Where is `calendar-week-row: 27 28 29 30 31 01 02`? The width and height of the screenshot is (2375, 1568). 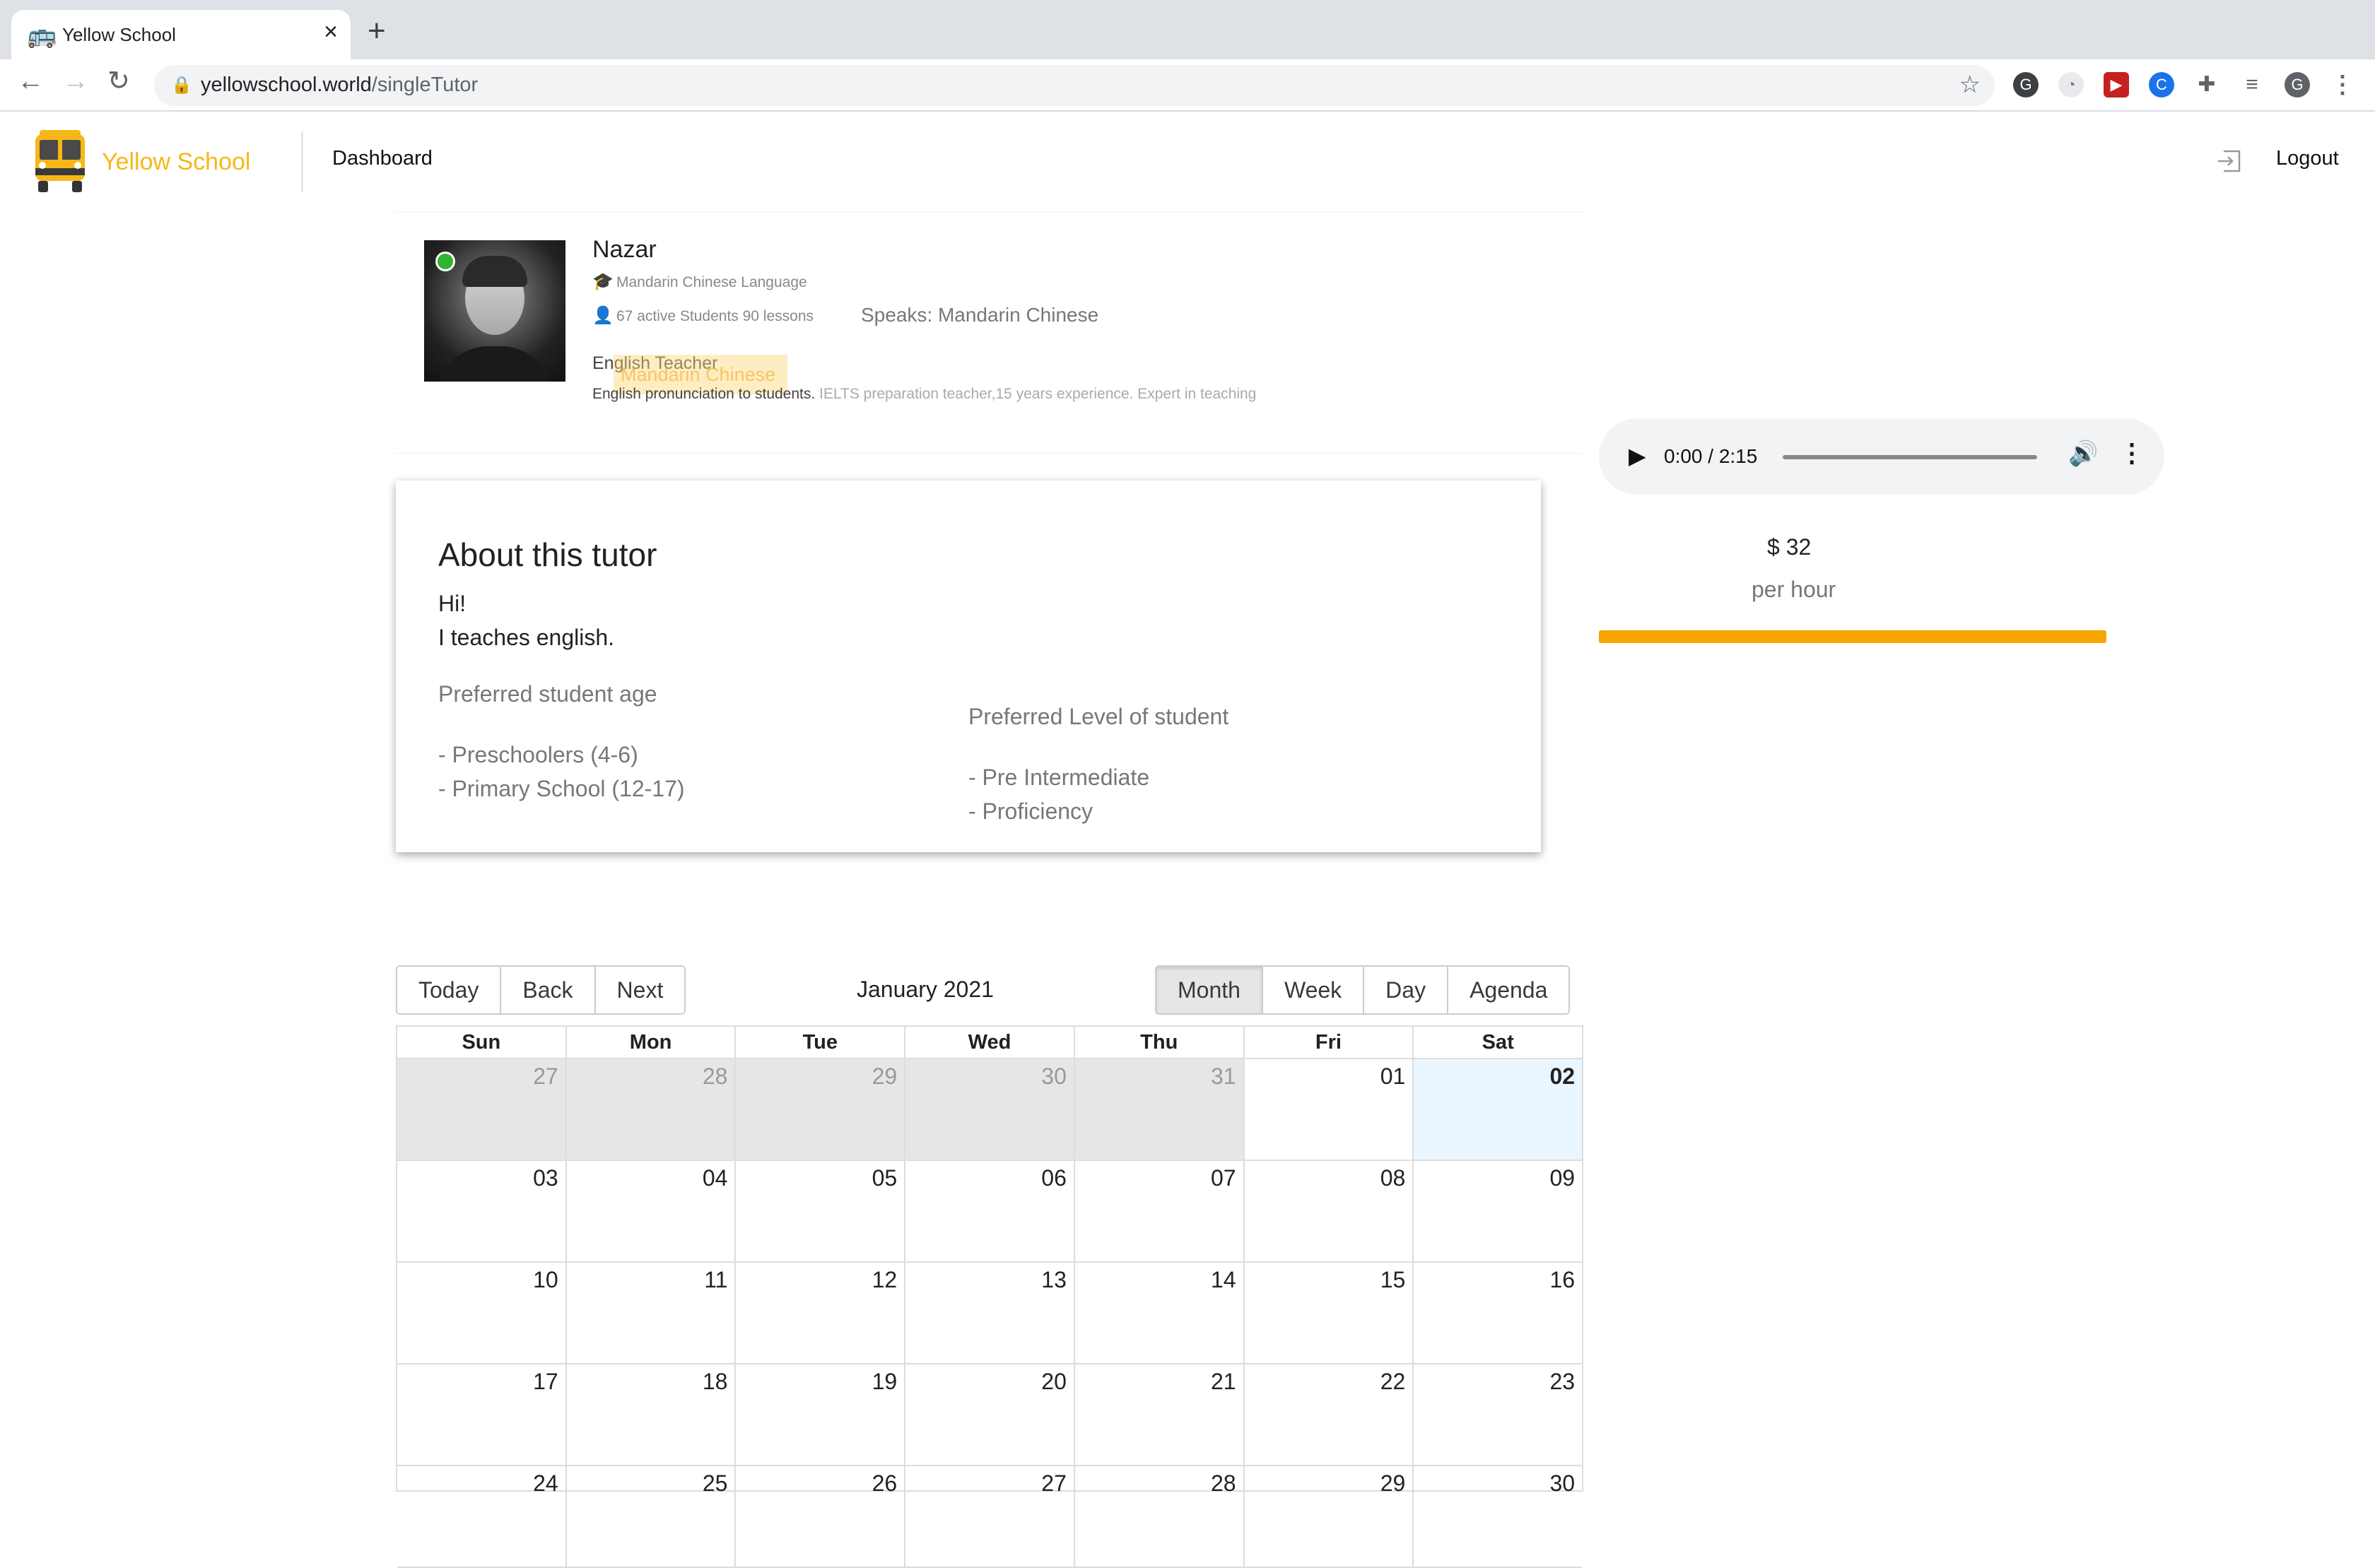
calendar-week-row: 27 28 29 30 31 01 02 is located at coordinates (990, 1110).